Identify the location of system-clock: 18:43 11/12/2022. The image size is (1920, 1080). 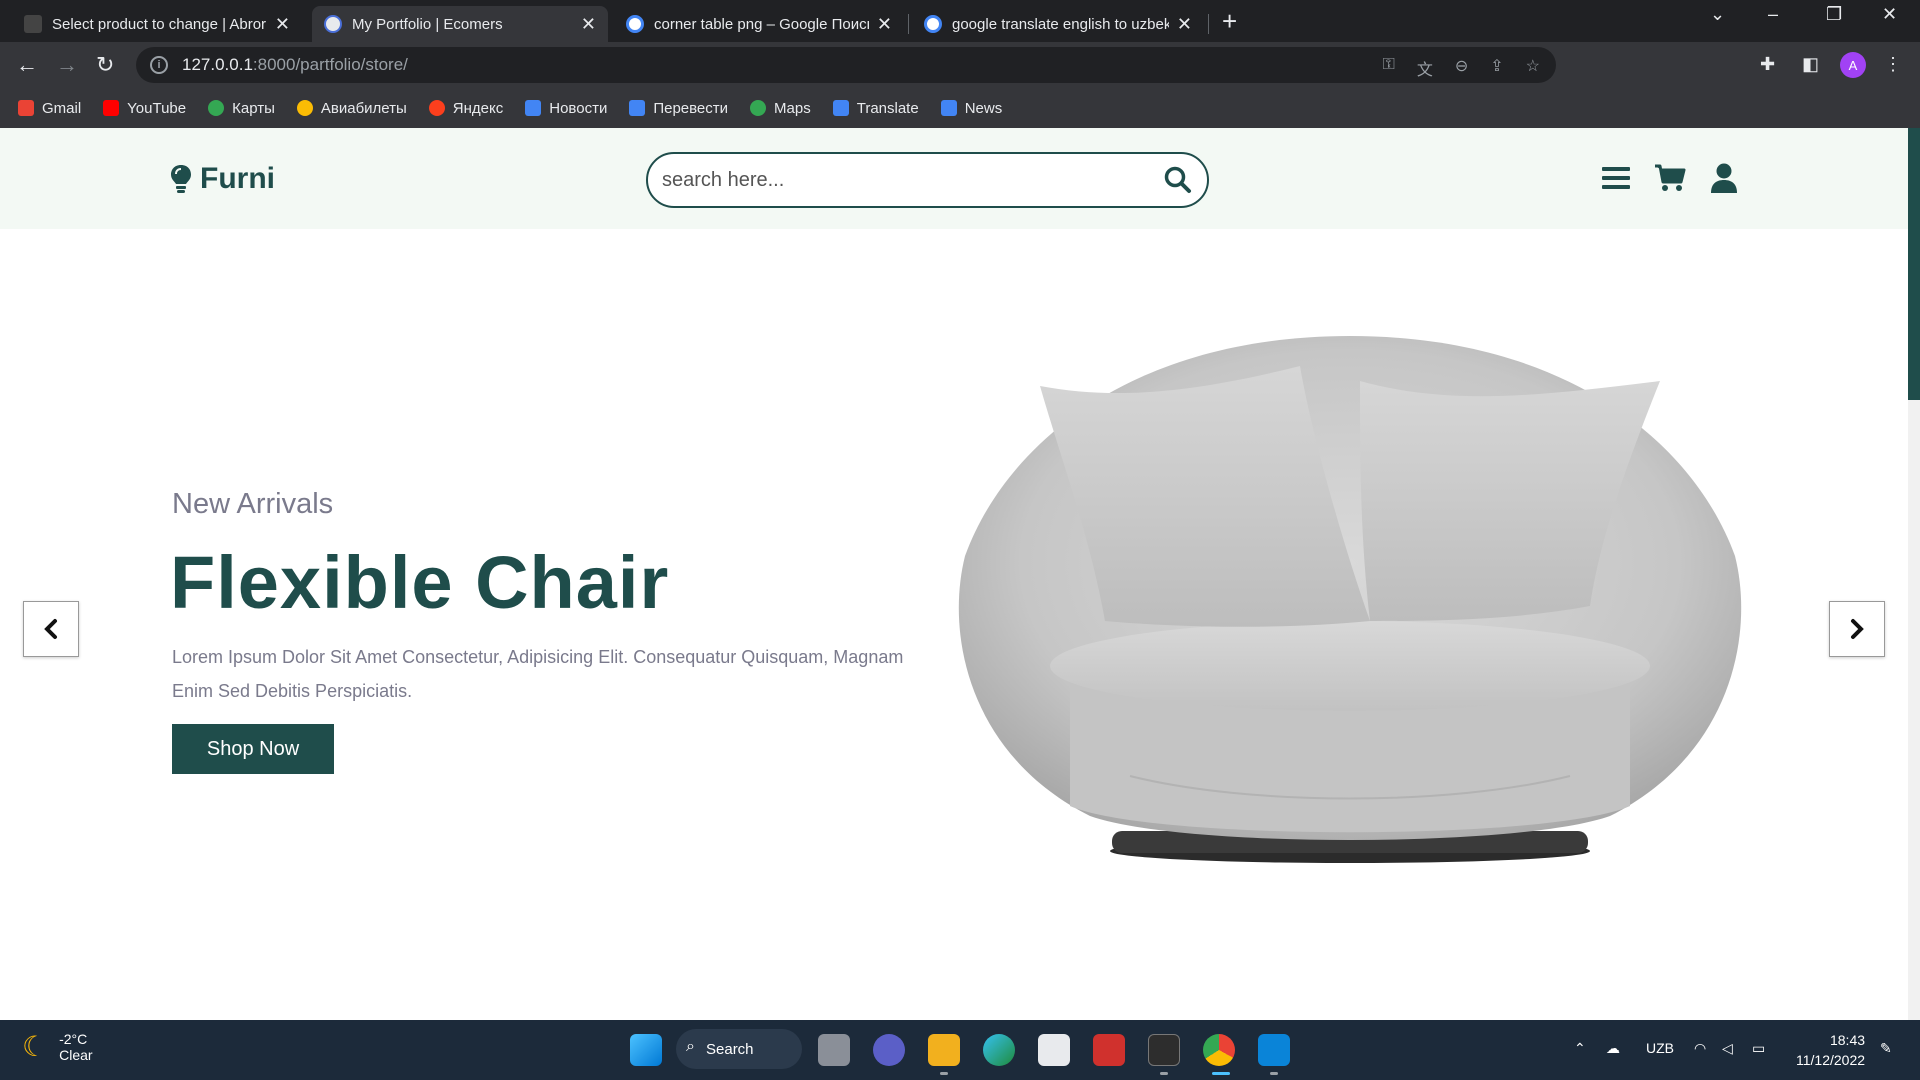
(1830, 1050).